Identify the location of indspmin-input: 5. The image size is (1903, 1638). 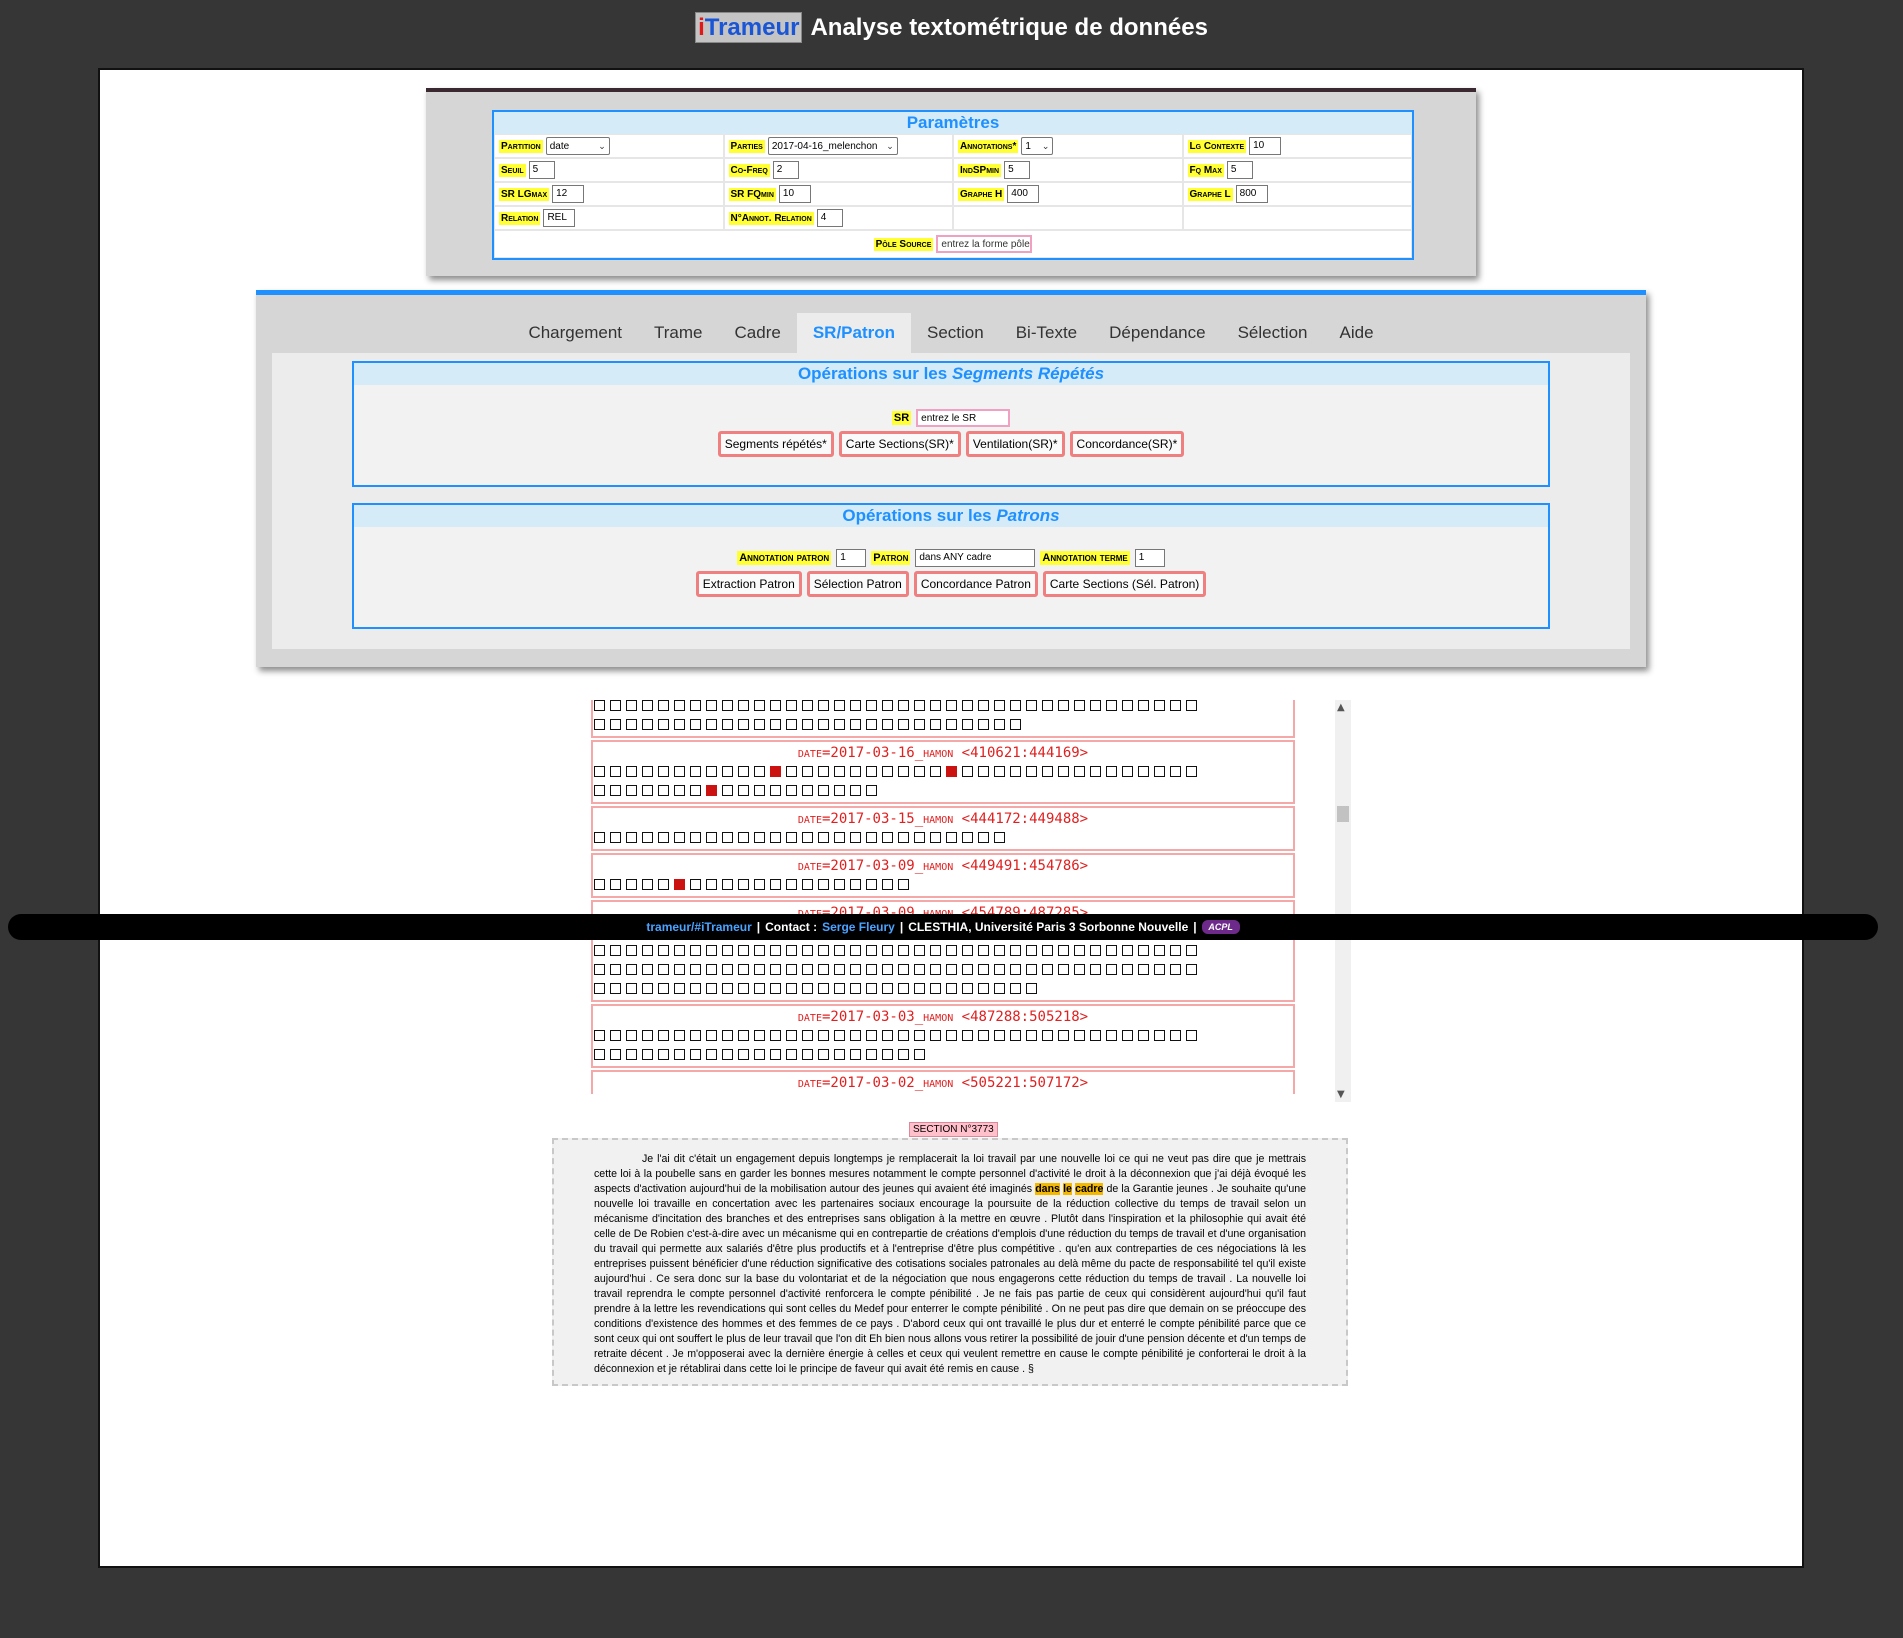
(1017, 170).